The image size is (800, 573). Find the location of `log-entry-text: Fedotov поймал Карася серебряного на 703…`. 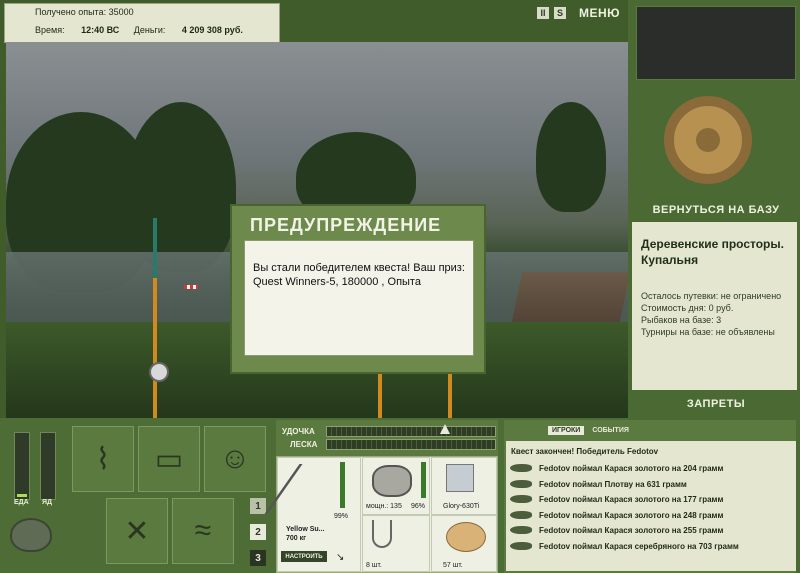

log-entry-text: Fedotov поймал Карася серебряного на 703… is located at coordinates (639, 546).